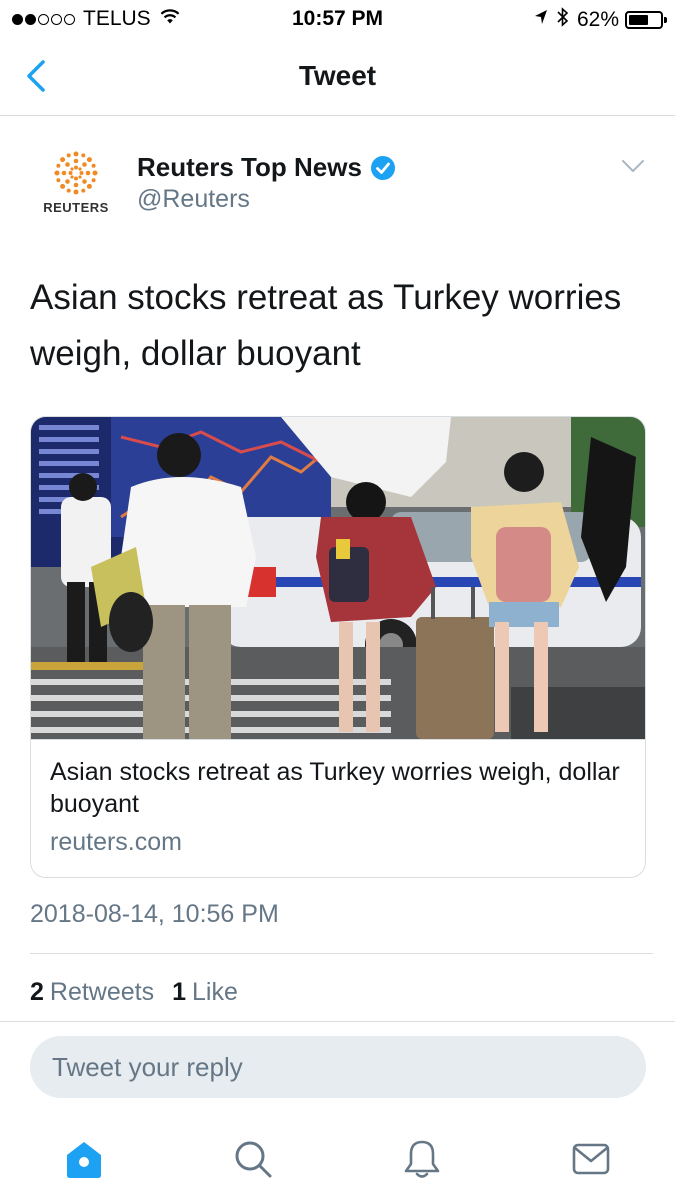  I want to click on likes-label: Like, so click(215, 992).